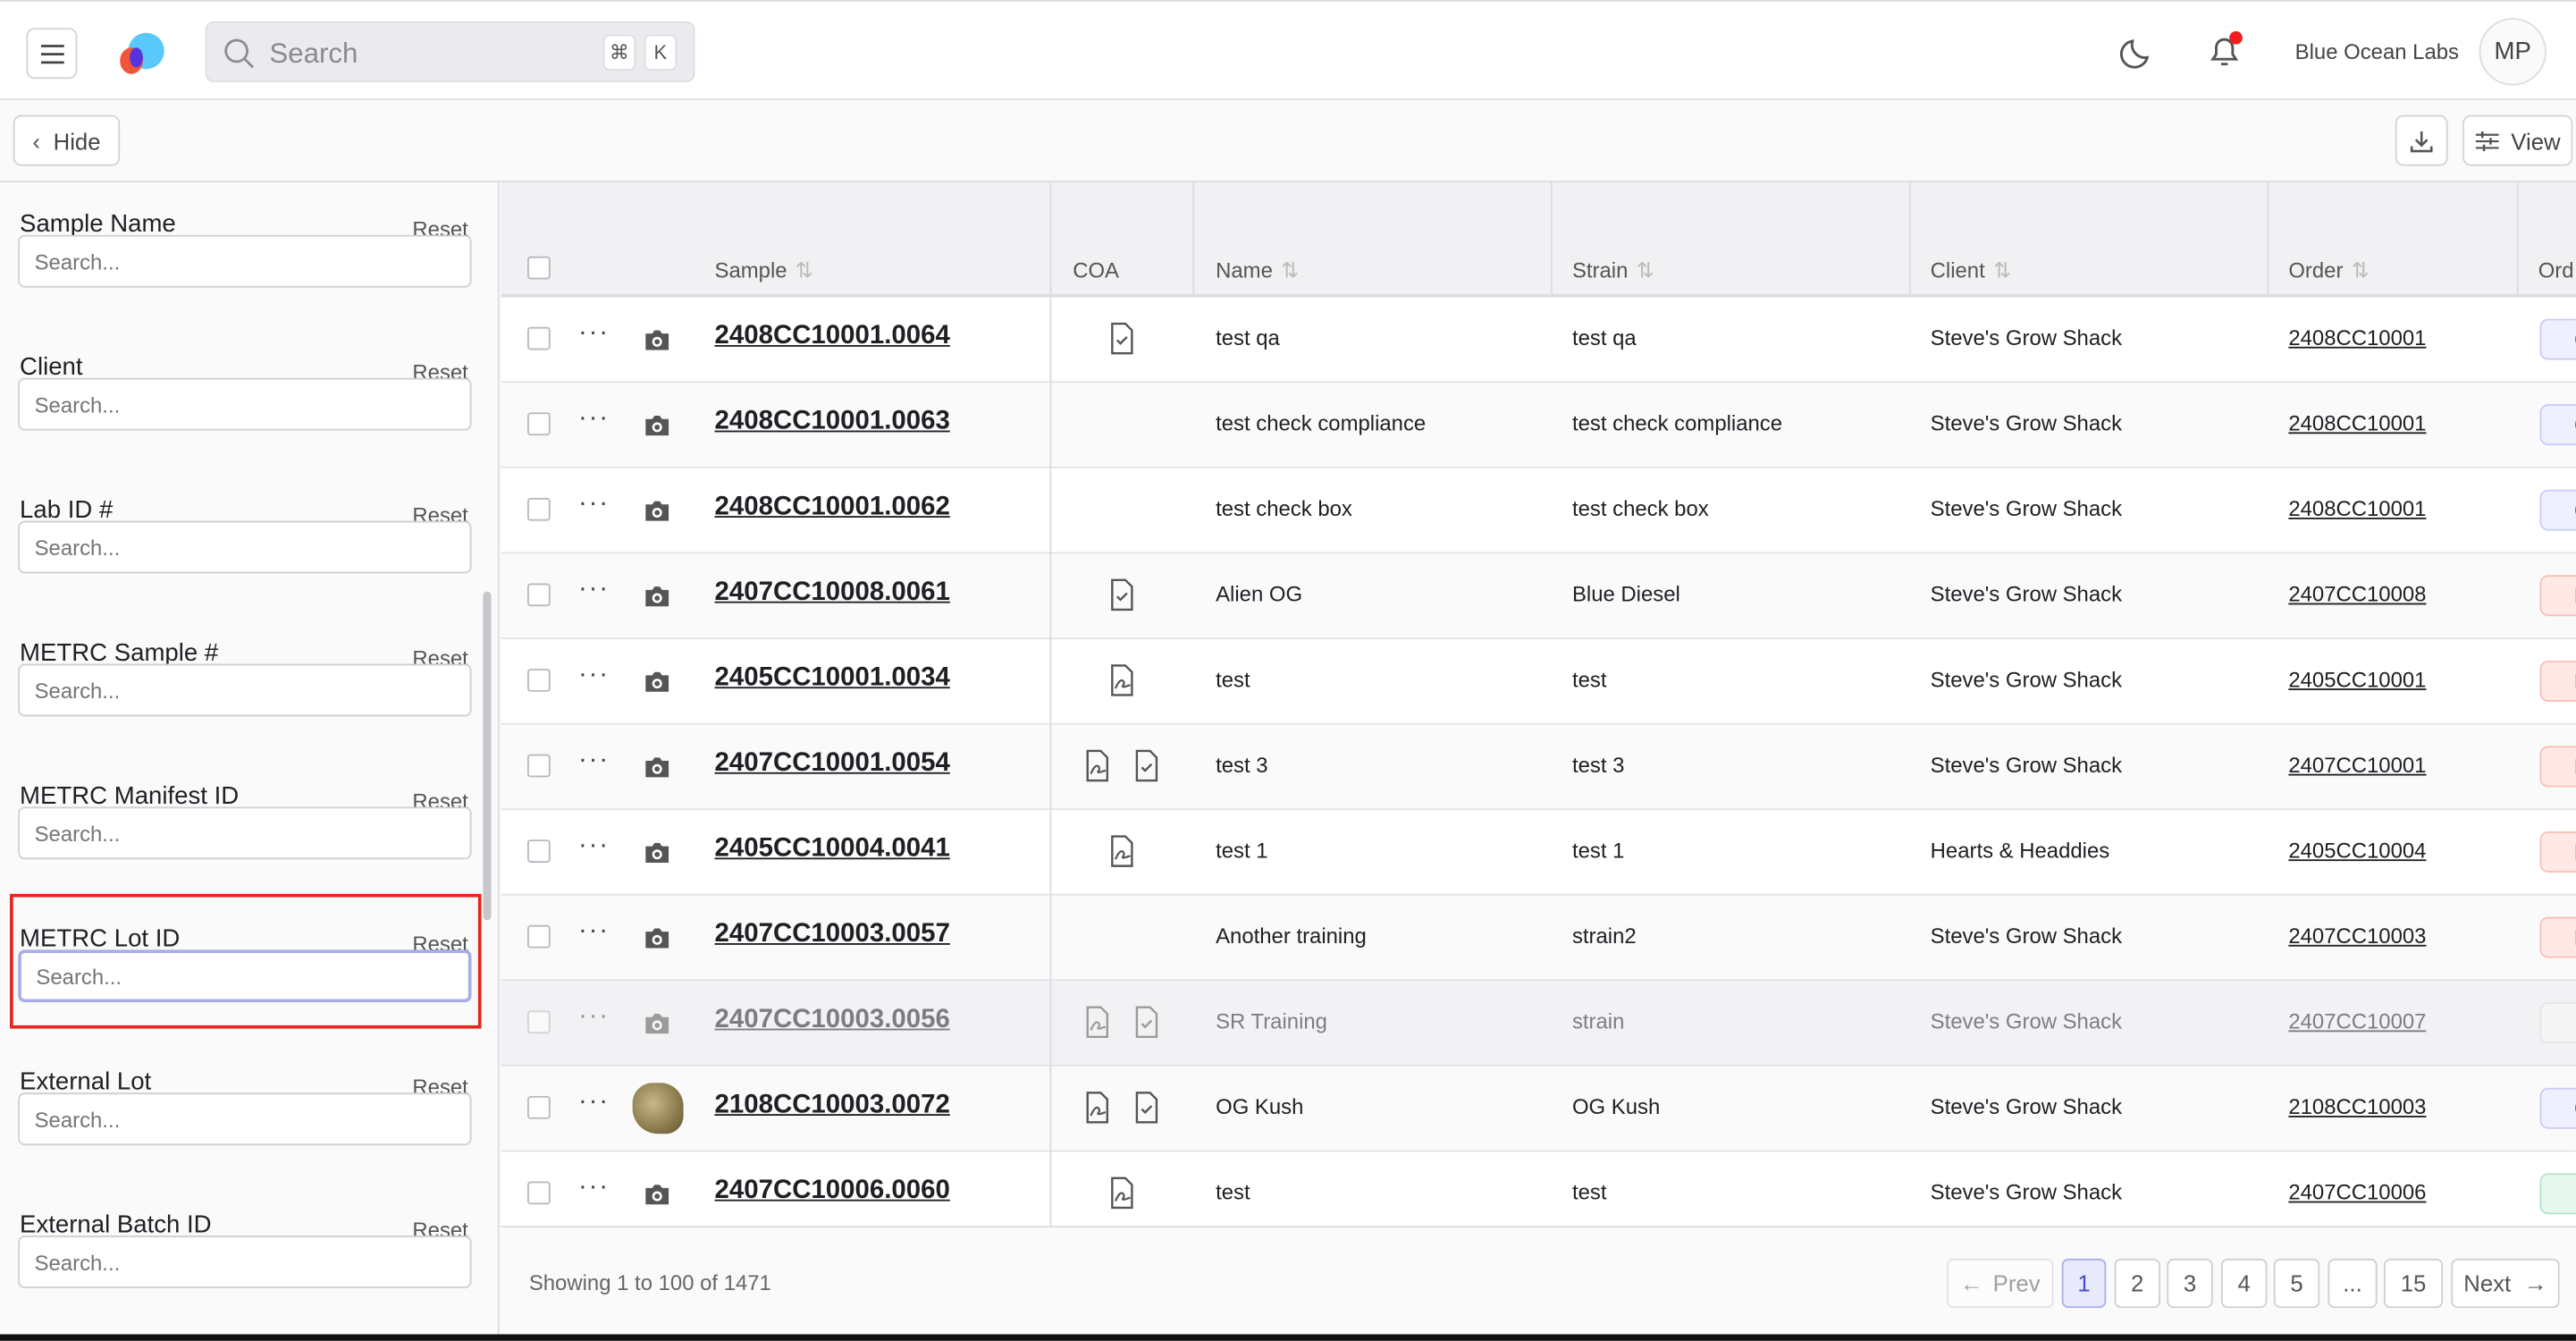 The width and height of the screenshot is (2576, 1341). What do you see at coordinates (833, 849) in the screenshot?
I see `sample-link: 2405CC10004.0041` at bounding box center [833, 849].